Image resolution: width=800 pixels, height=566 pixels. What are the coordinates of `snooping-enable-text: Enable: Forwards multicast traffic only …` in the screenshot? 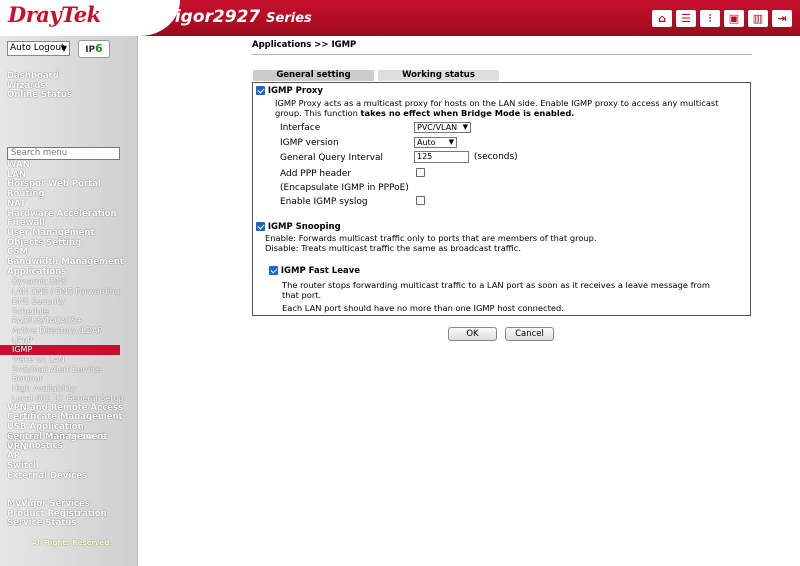 It's located at (431, 238).